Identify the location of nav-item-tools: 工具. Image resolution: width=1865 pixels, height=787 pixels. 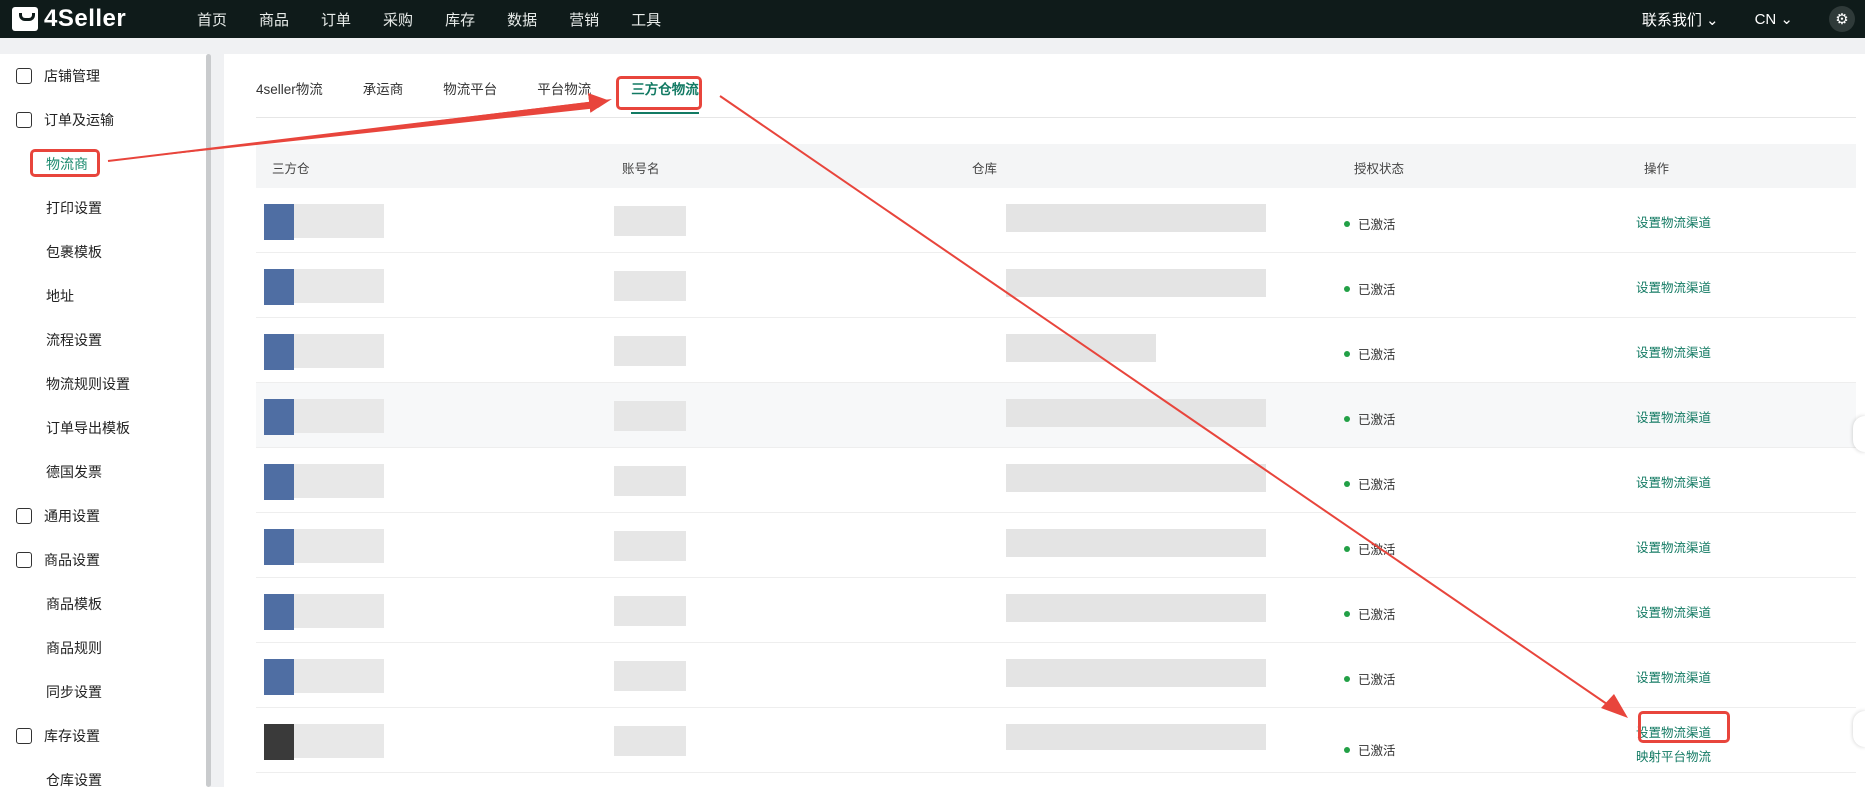
(646, 19).